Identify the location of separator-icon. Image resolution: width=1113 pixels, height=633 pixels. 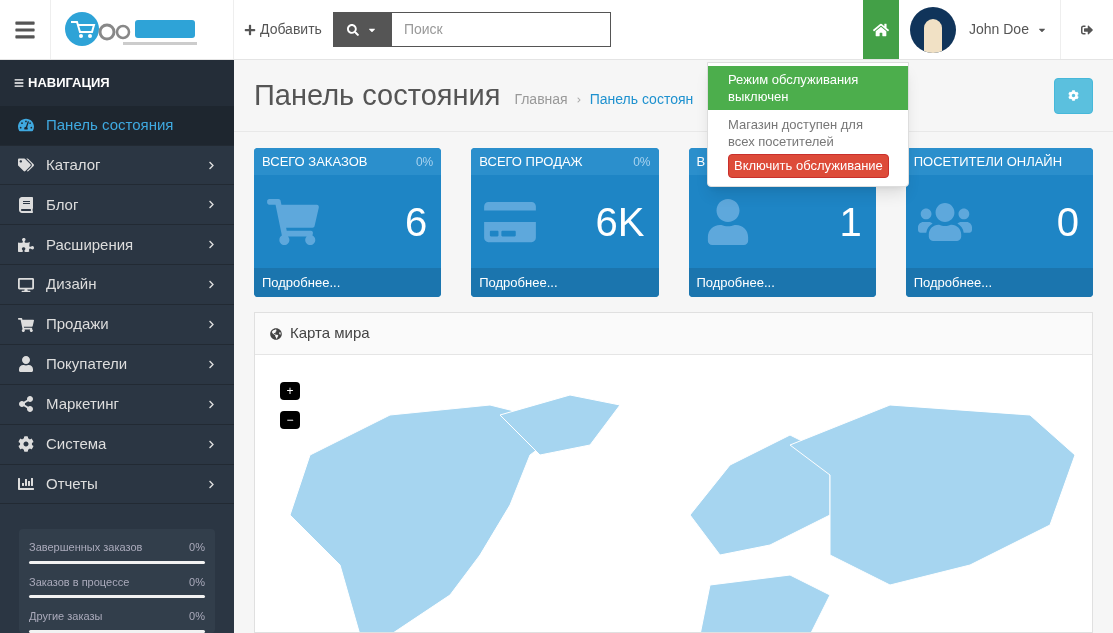
(578, 99).